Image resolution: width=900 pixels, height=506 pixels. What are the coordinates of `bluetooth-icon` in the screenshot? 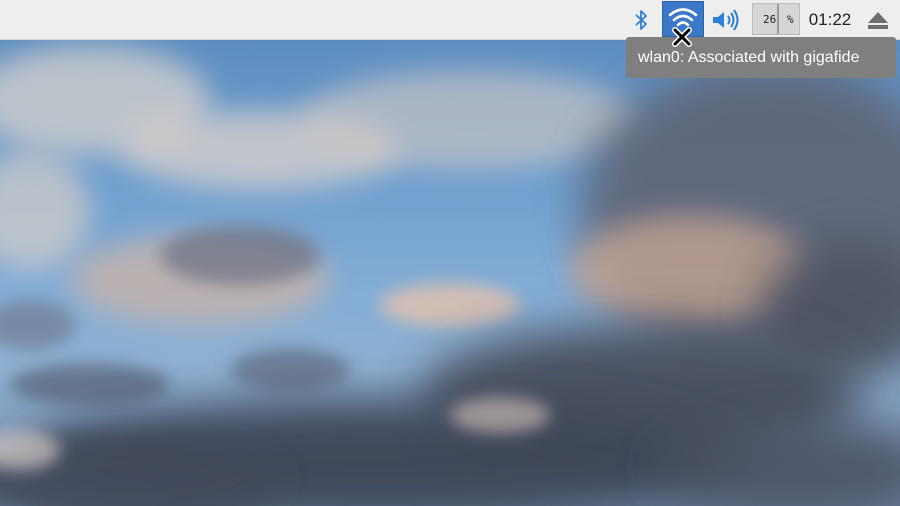 It's located at (641, 20).